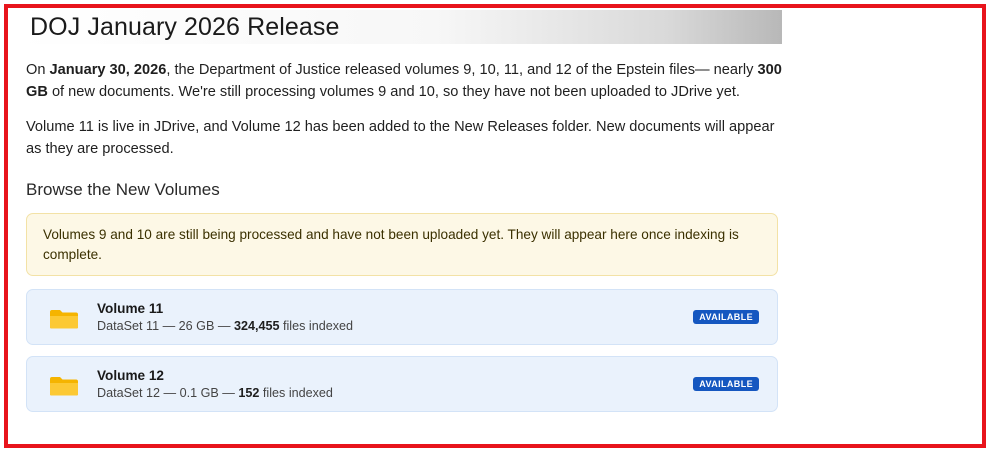 The width and height of the screenshot is (990, 452). What do you see at coordinates (165, 326) in the screenshot?
I see `volume-dataset-size: DataSet 11 — 26 GB —` at bounding box center [165, 326].